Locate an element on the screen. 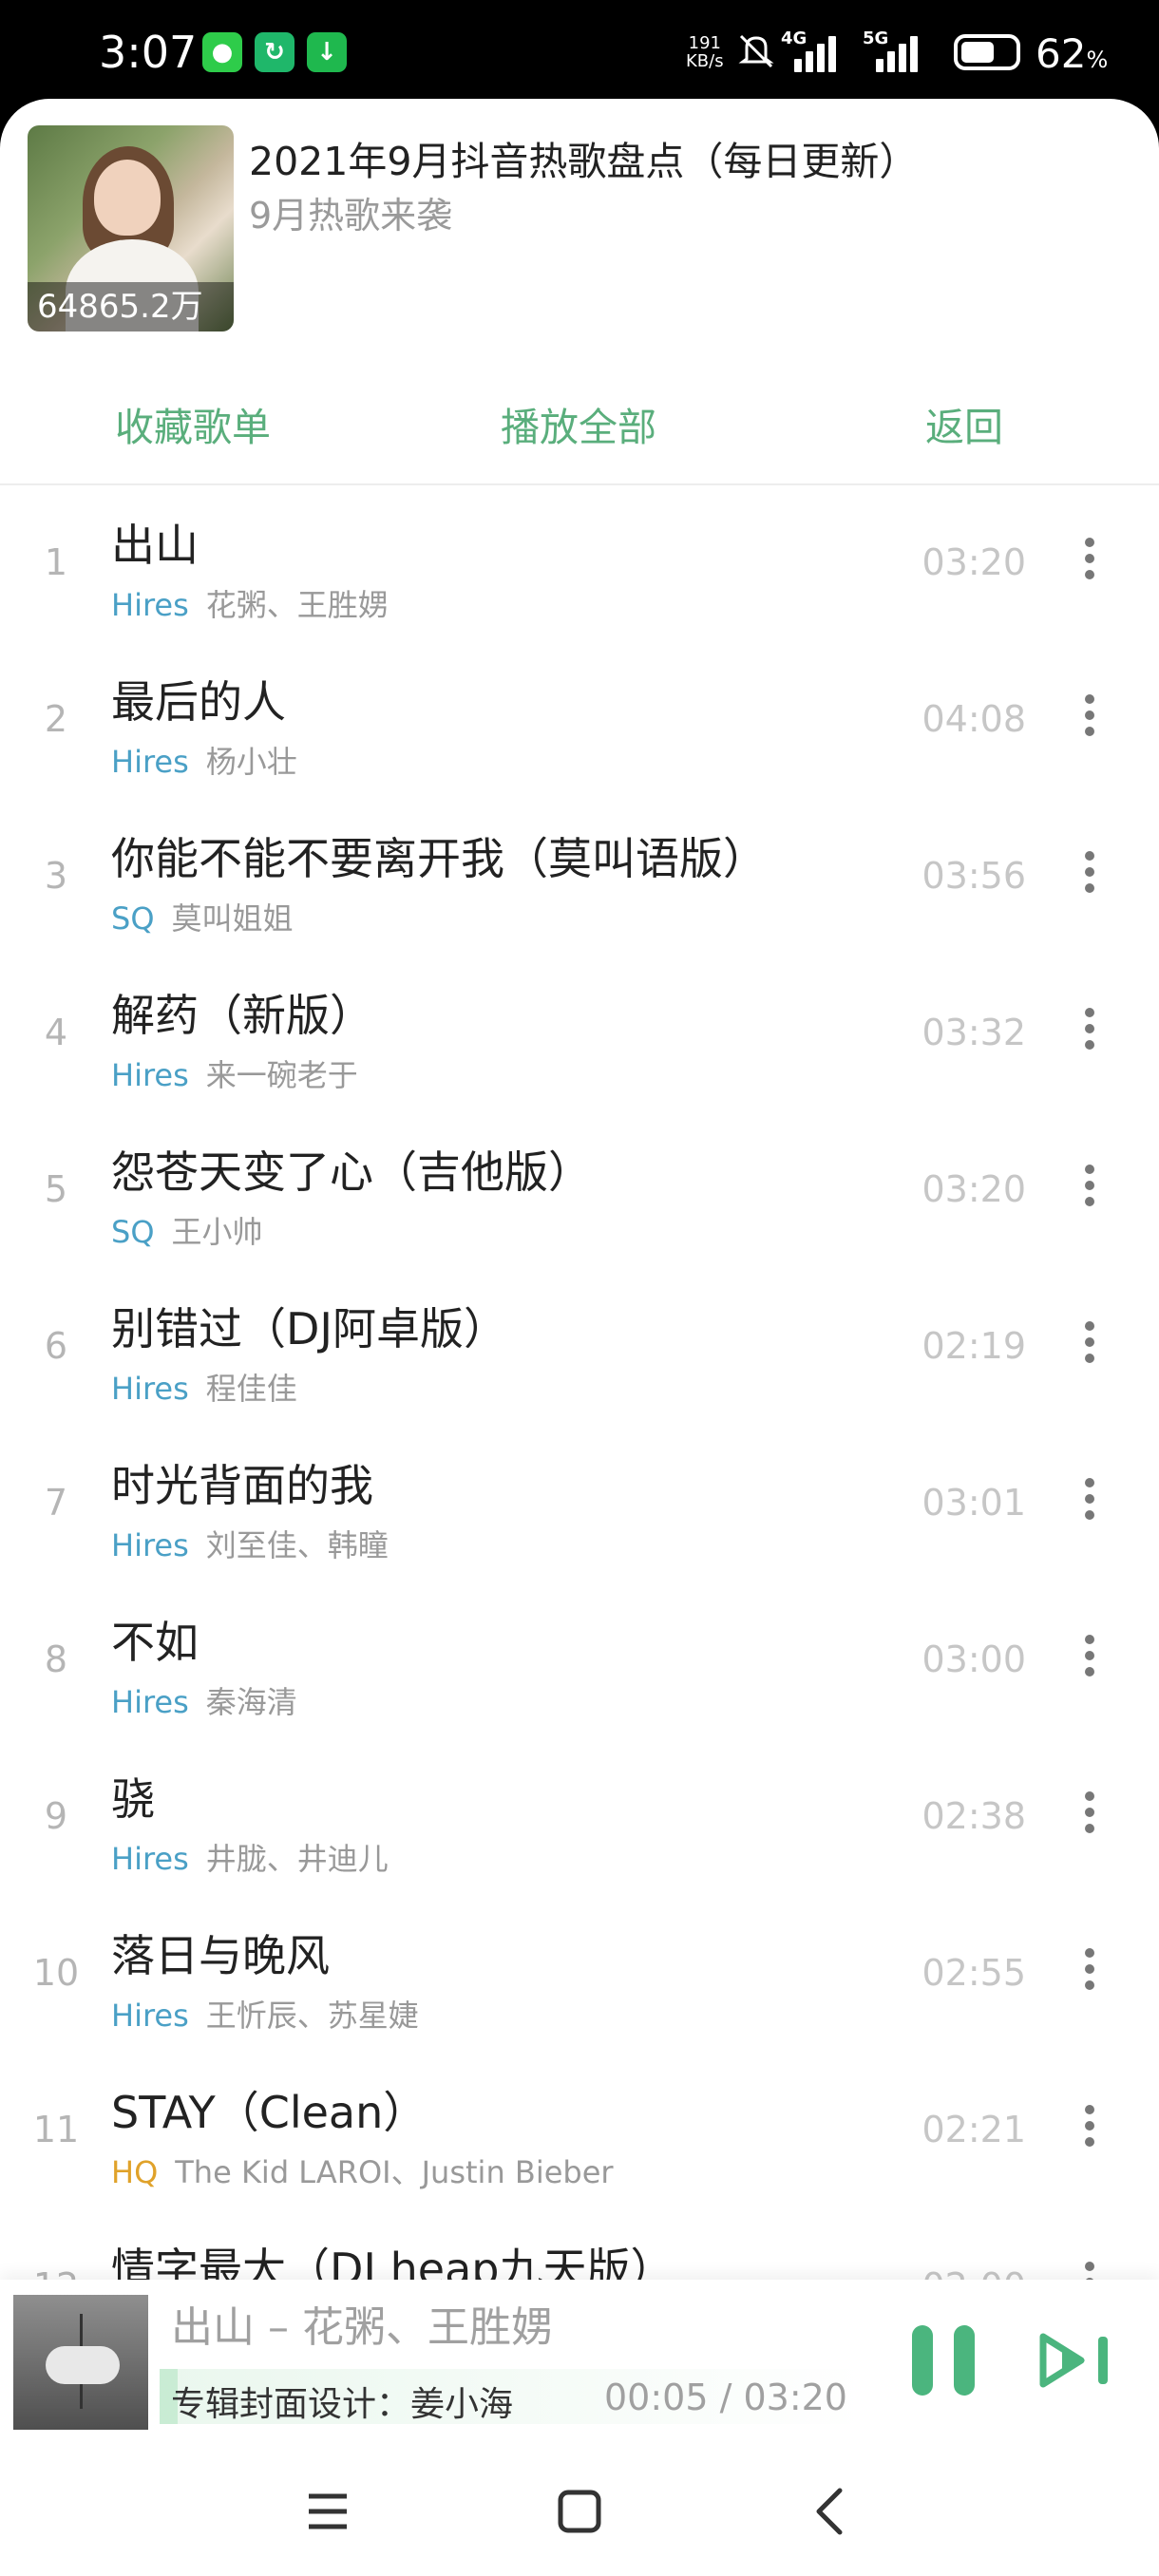  menu-icon is located at coordinates (328, 2511).